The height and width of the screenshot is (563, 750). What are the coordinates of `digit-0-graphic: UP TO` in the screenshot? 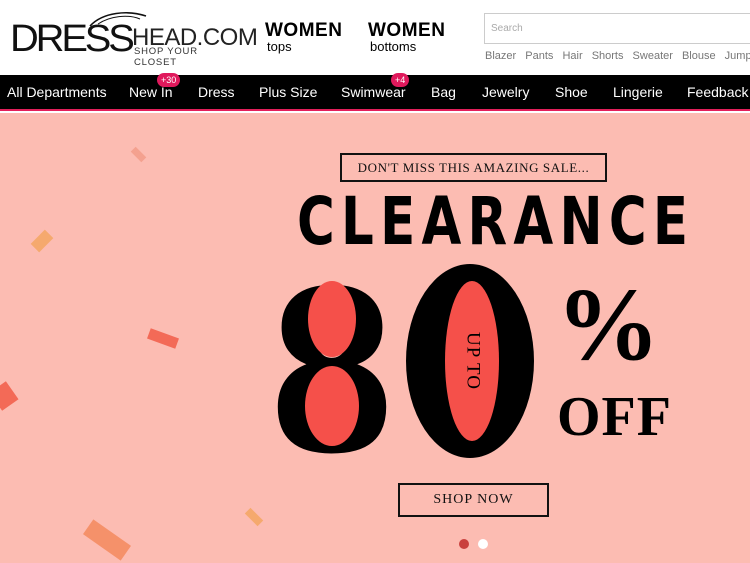 It's located at (470, 361).